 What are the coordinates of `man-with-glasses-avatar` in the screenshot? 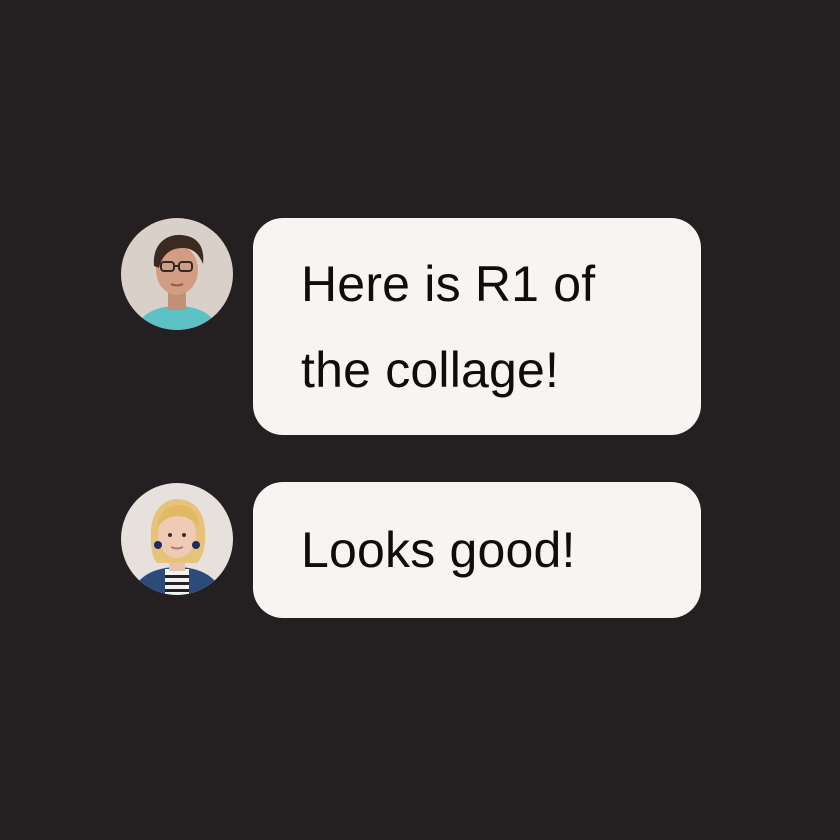 It's located at (177, 274).